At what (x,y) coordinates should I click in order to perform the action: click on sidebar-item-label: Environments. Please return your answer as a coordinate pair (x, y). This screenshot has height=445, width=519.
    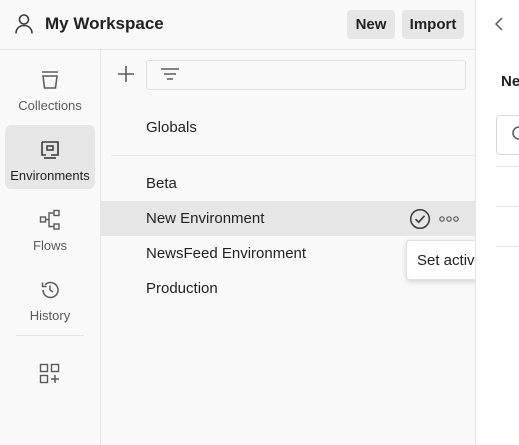
    Looking at the image, I should click on (50, 175).